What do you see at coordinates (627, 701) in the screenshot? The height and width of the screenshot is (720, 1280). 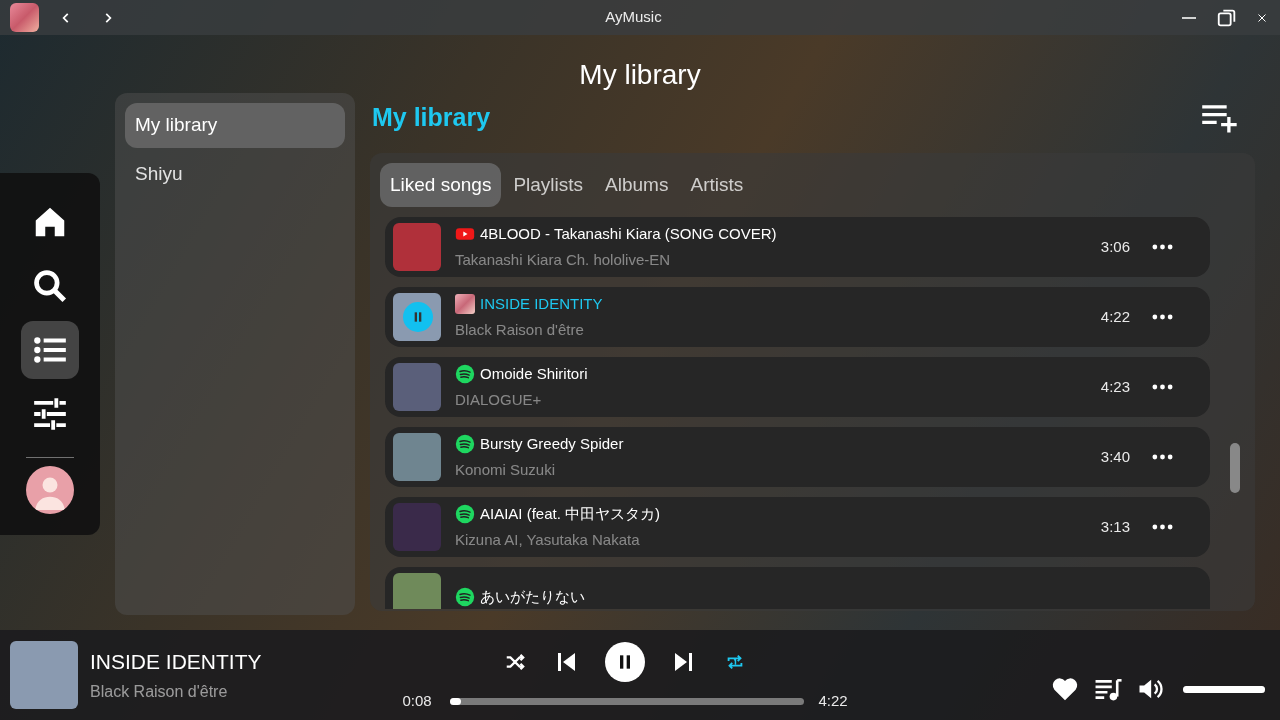 I see `progress-track` at bounding box center [627, 701].